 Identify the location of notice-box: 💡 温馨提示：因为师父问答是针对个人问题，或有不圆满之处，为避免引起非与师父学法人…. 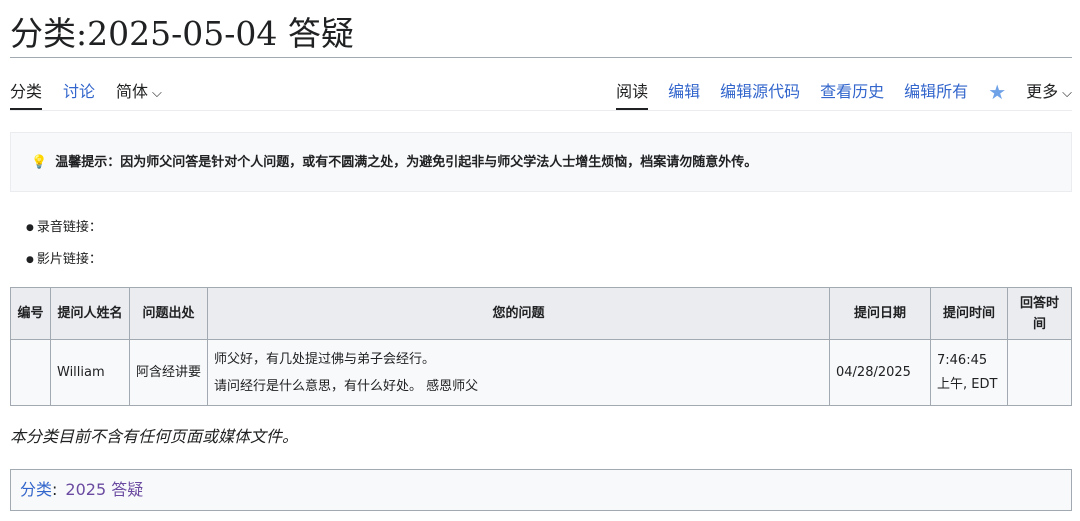
(541, 162).